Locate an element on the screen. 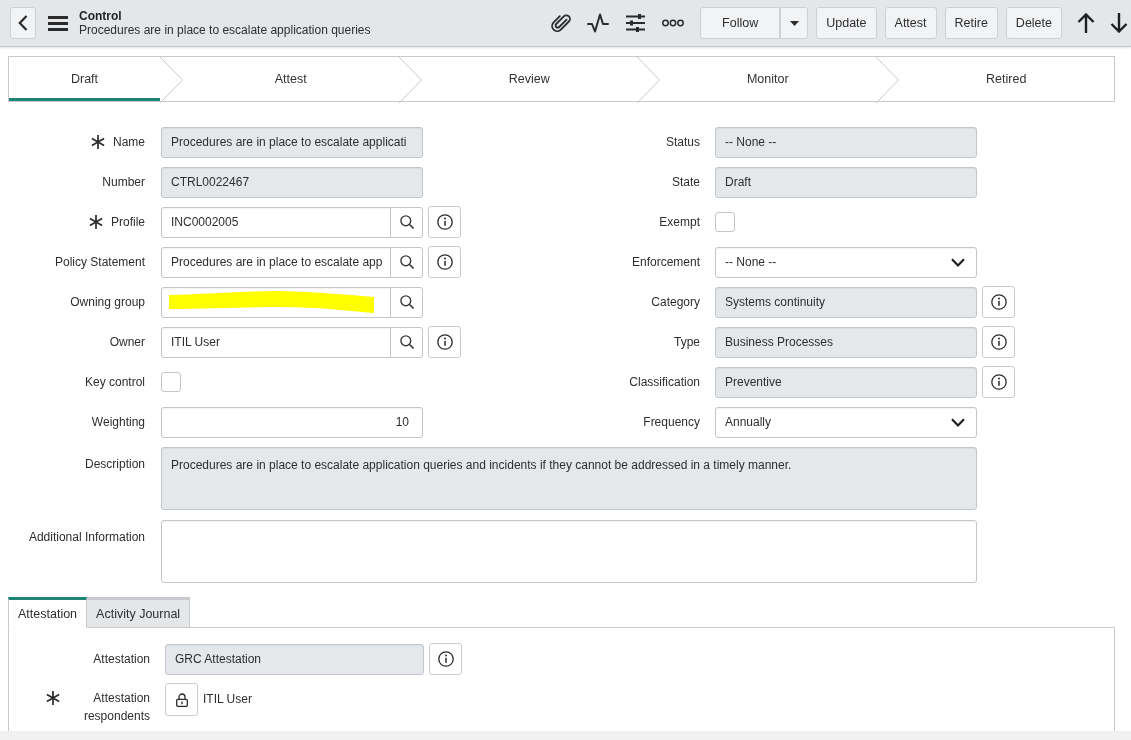  readonly-field: Business Processes is located at coordinates (846, 342).